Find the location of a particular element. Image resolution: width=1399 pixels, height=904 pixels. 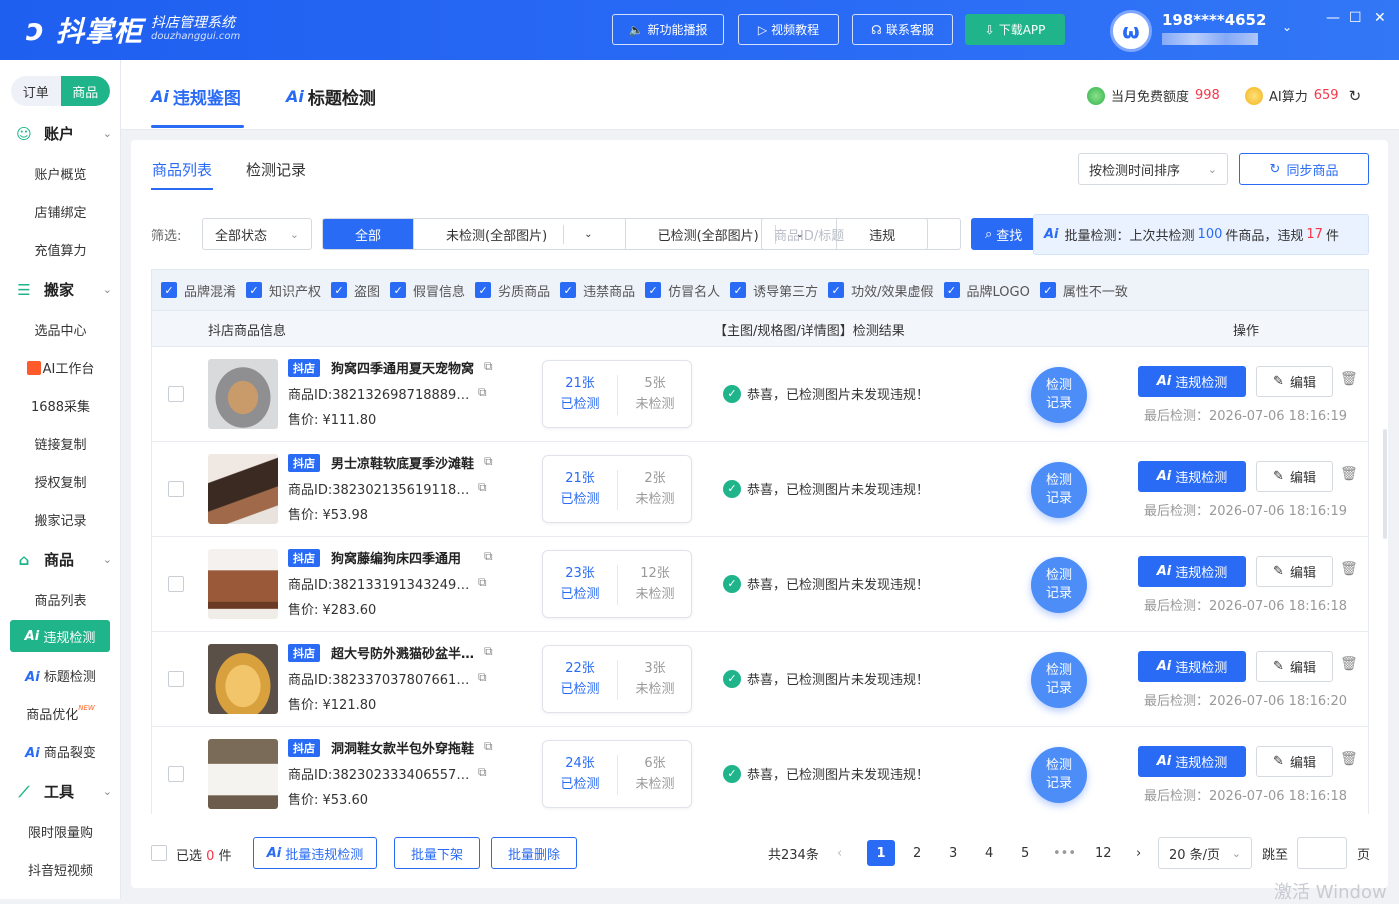

product-title: 洞洞鞋女款半包外穿拖鞋 is located at coordinates (405, 747).